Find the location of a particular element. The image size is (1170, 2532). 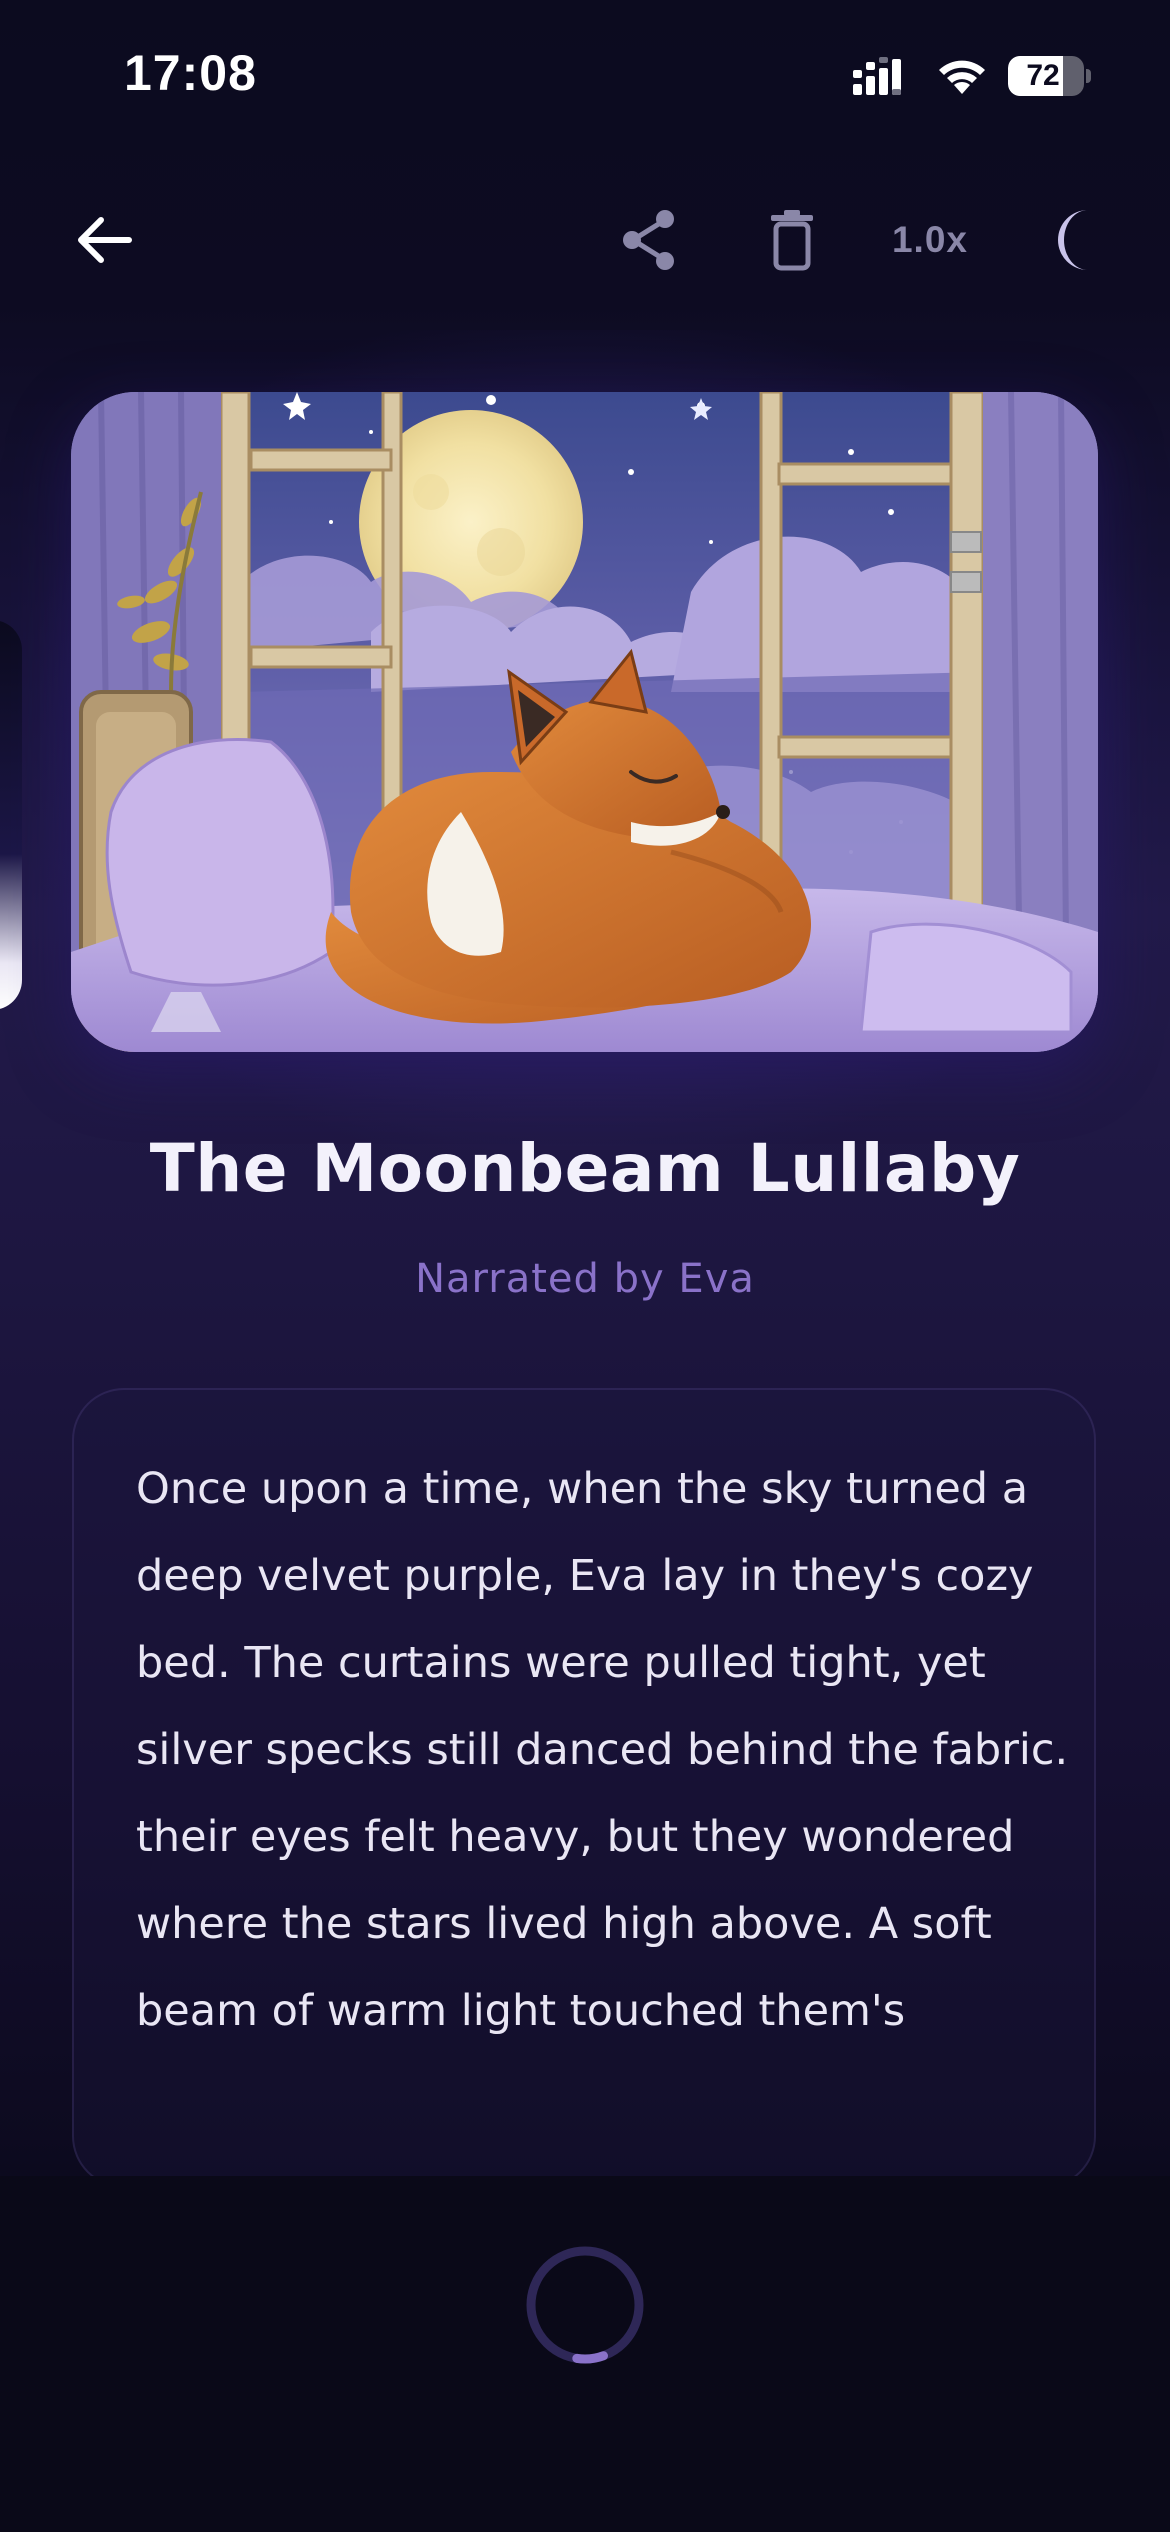

loading-spinner-icon is located at coordinates (585, 2305).